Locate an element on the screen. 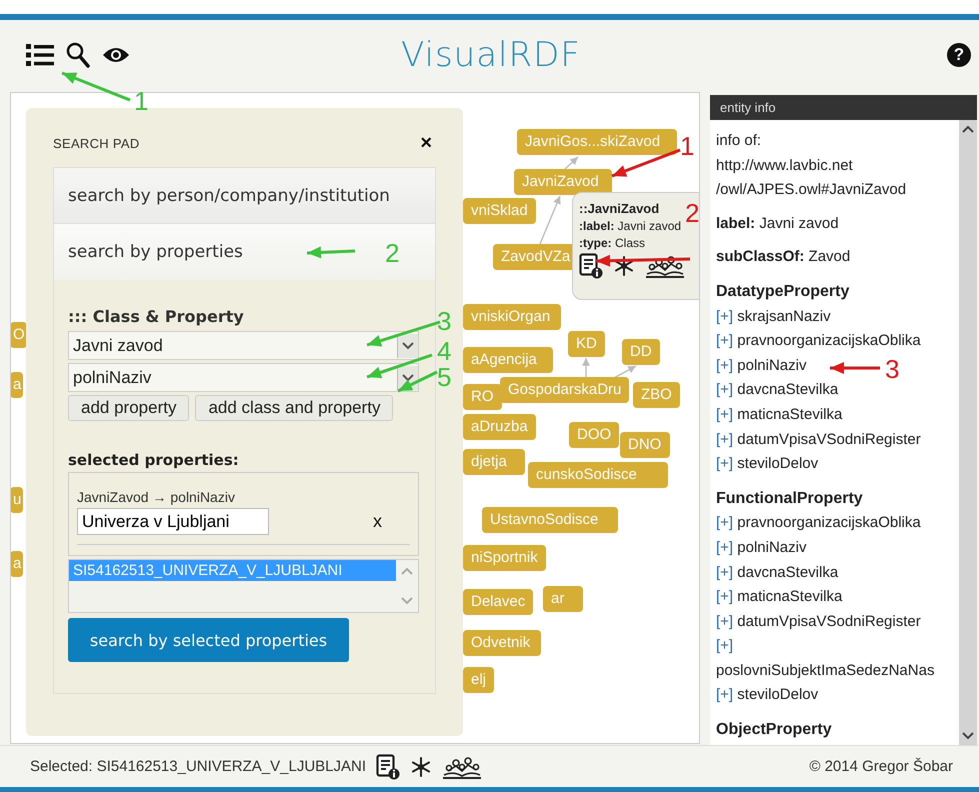 The image size is (979, 792). graph-node: niSportnik is located at coordinates (504, 558).